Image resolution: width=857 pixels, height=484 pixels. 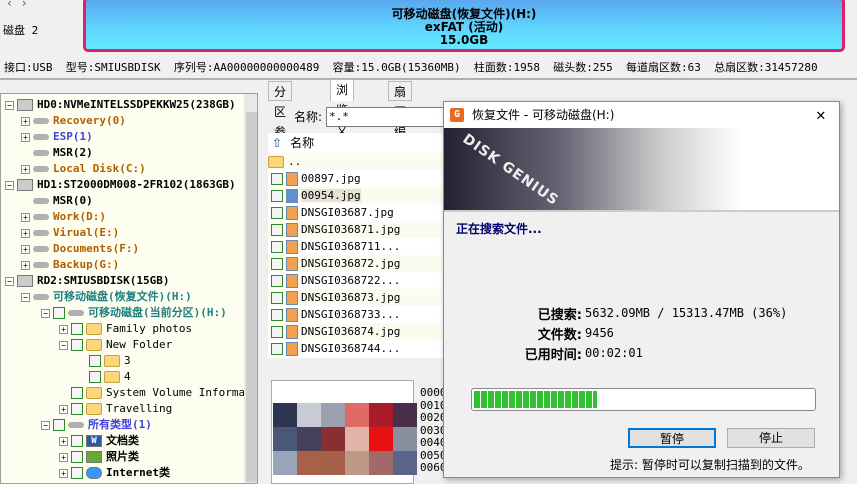 What do you see at coordinates (553, 355) in the screenshot?
I see `elapsed-label: 已用时间:` at bounding box center [553, 355].